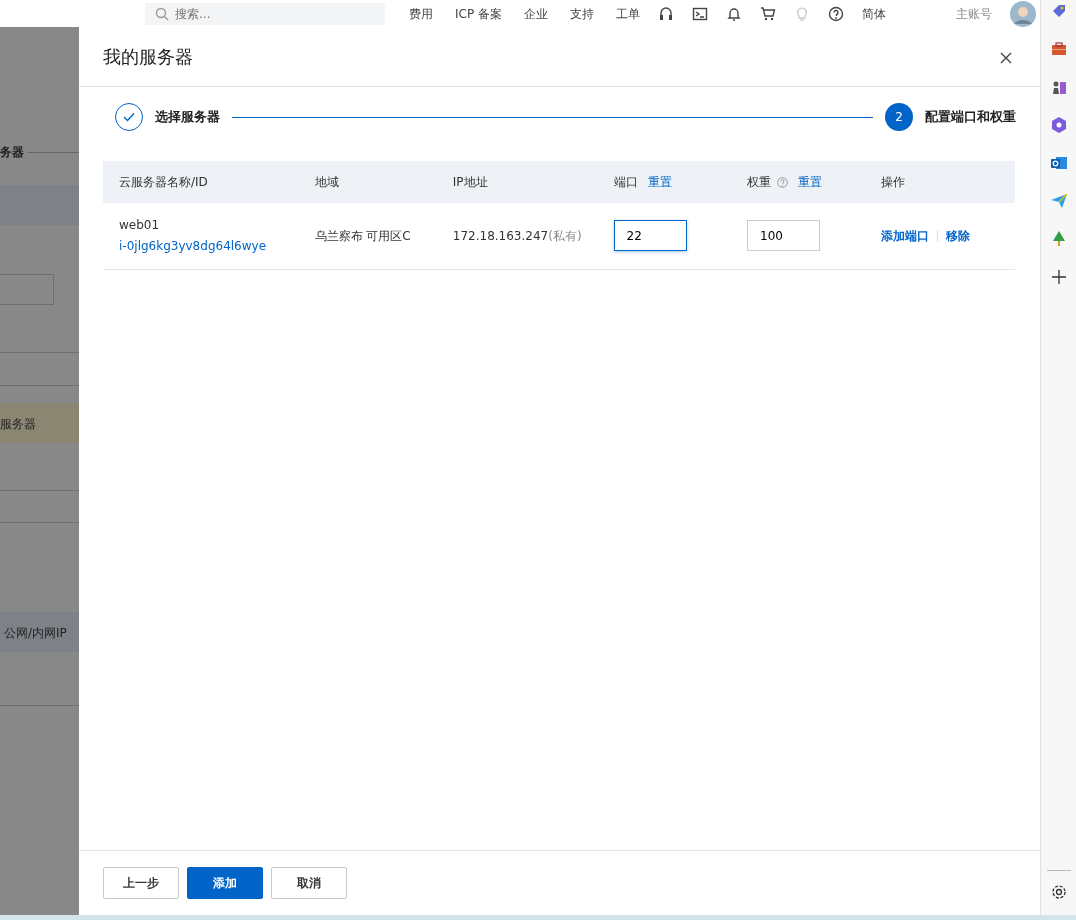 The image size is (1076, 920). I want to click on paper-plane-icon, so click(1058, 201).